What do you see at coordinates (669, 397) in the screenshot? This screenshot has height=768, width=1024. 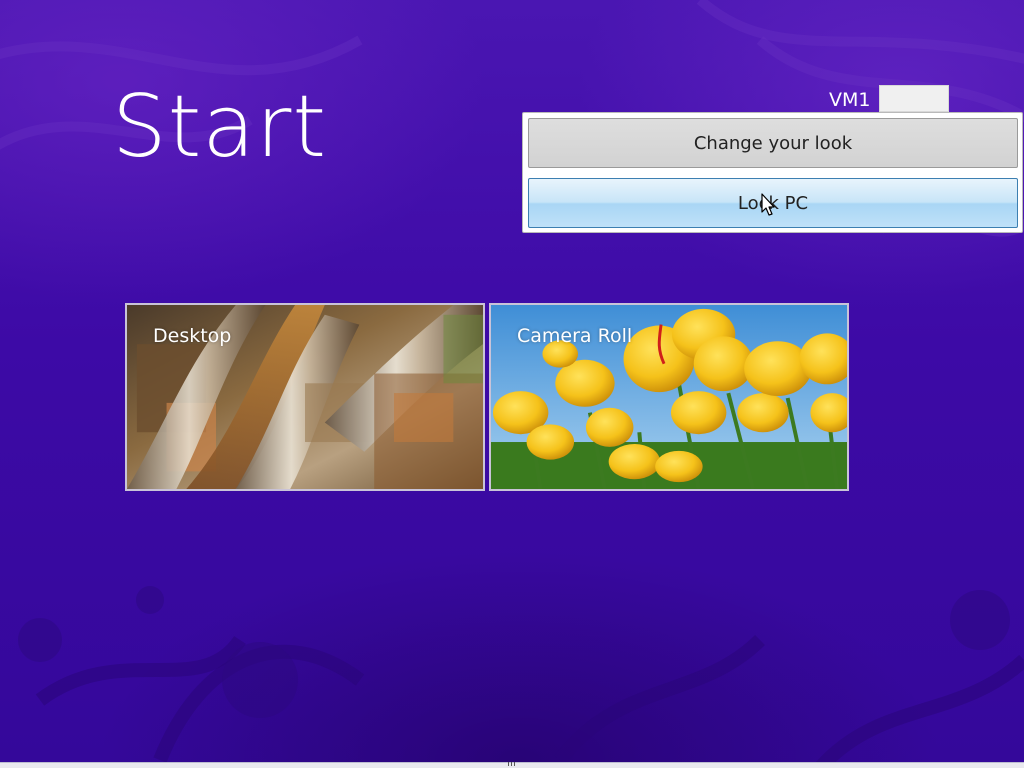 I see `tile-camera-roll: Camera Roll` at bounding box center [669, 397].